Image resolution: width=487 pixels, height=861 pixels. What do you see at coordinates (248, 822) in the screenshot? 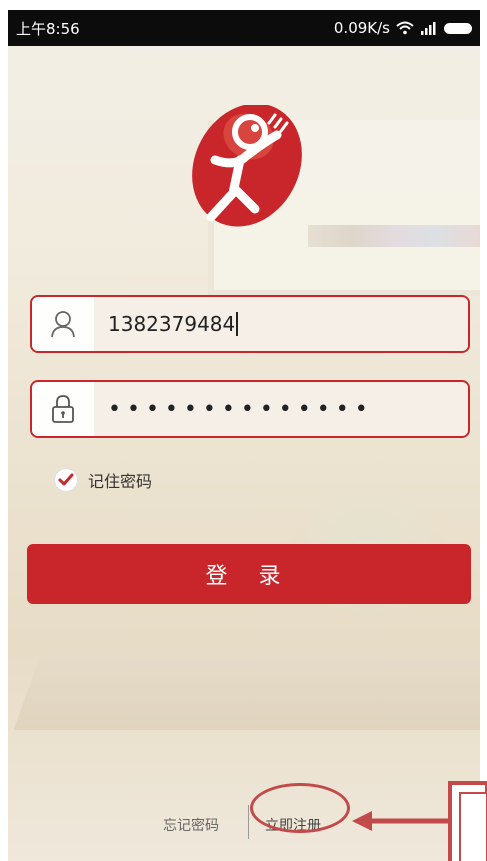
I see `footer-divider` at bounding box center [248, 822].